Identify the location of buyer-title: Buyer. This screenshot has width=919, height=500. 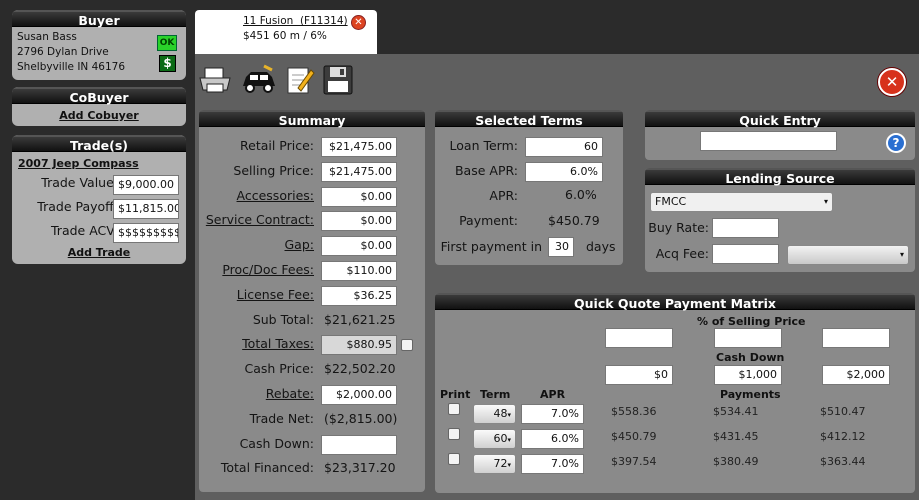
(99, 19).